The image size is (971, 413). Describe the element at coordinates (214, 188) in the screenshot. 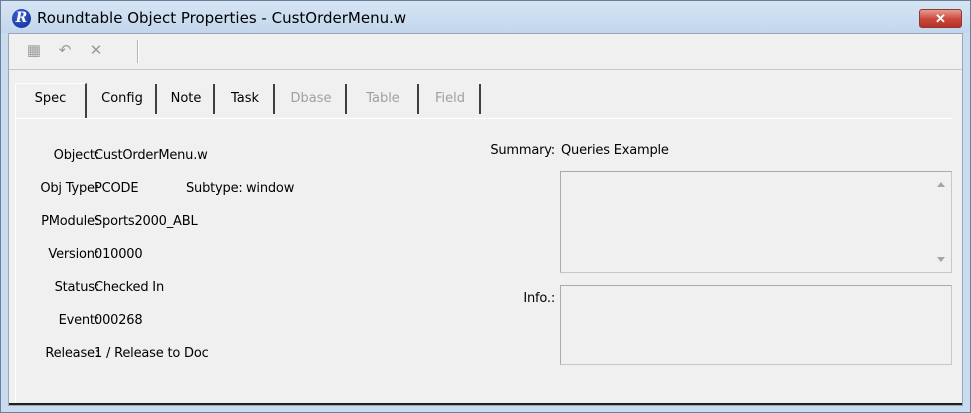

I see `subtype-label: Subtype:` at that location.